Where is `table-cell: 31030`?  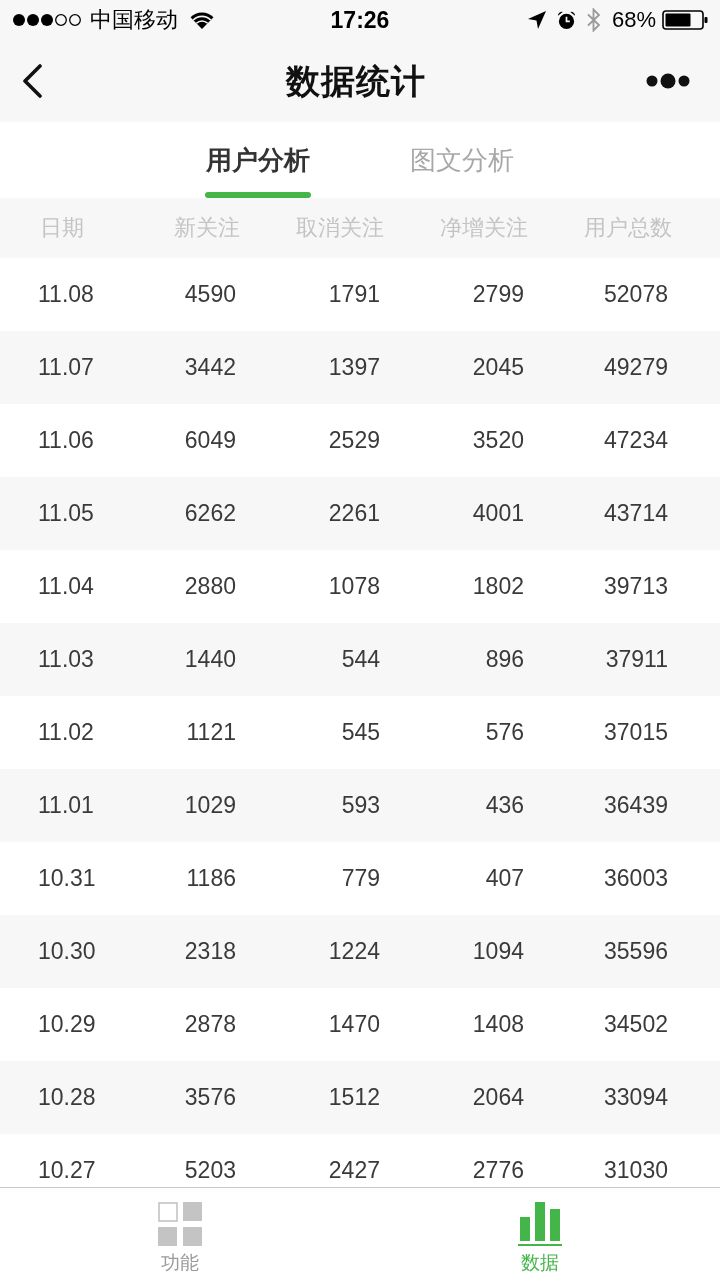
table-cell: 31030 is located at coordinates (636, 1170).